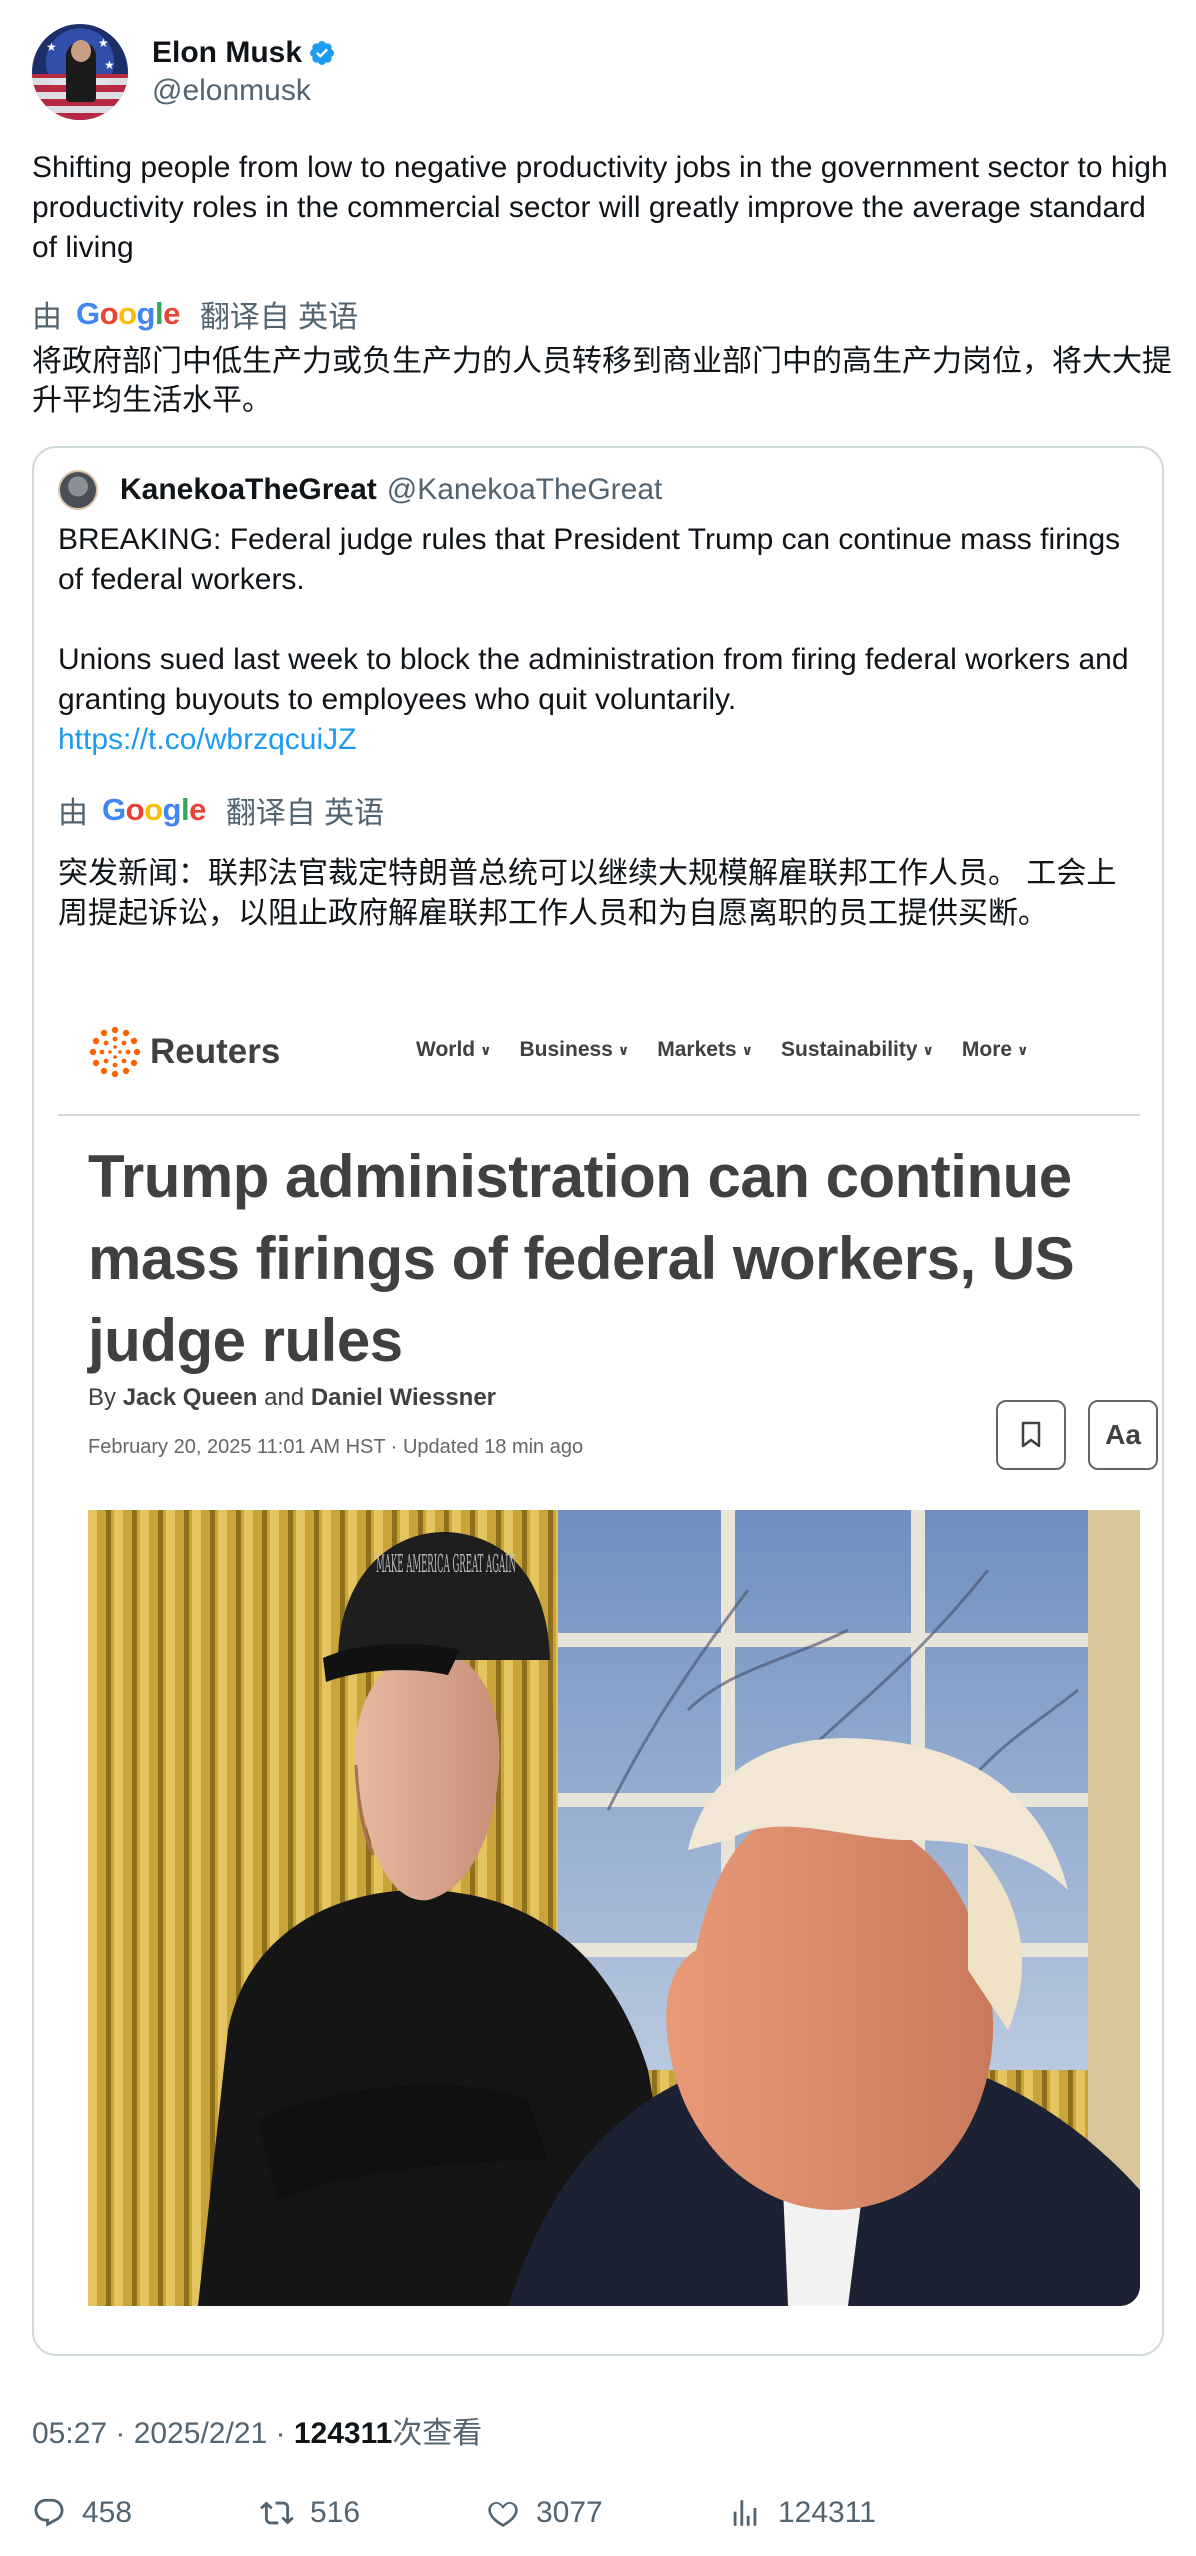 The image size is (1196, 2556). What do you see at coordinates (292, 1397) in the screenshot?
I see `article-byline: By Jack Queen and Daniel Wiessner` at bounding box center [292, 1397].